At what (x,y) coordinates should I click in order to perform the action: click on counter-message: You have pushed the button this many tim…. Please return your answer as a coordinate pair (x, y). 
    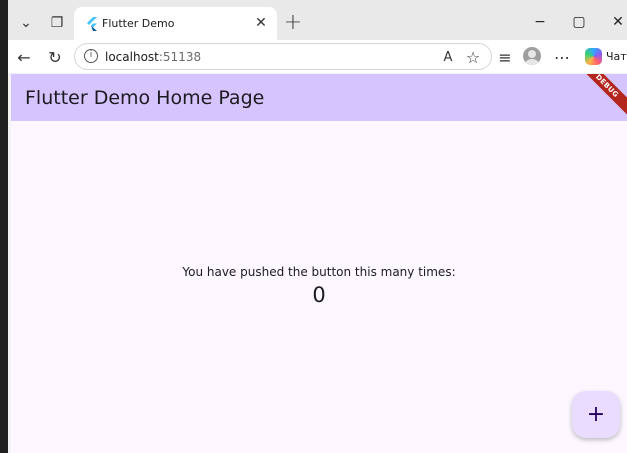
    Looking at the image, I should click on (319, 272).